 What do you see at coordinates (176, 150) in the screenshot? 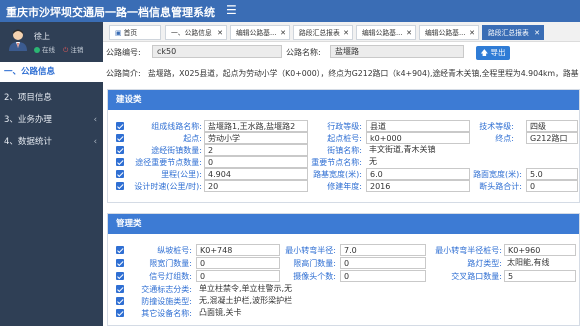
I see `street-count-label: 途经街镇数量:` at bounding box center [176, 150].